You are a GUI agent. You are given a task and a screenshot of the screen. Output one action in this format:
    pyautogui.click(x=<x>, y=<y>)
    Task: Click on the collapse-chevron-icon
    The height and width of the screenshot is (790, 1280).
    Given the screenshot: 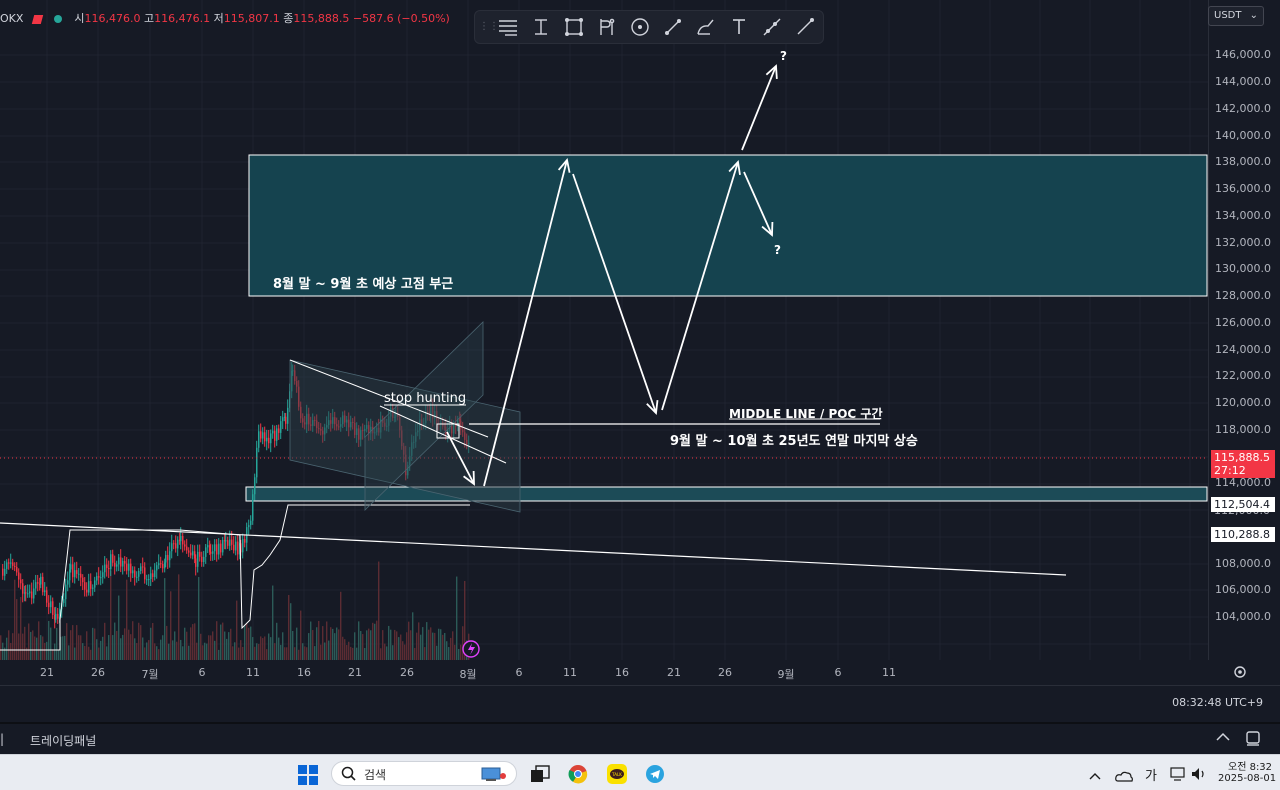 What is the action you would take?
    pyautogui.click(x=1223, y=739)
    